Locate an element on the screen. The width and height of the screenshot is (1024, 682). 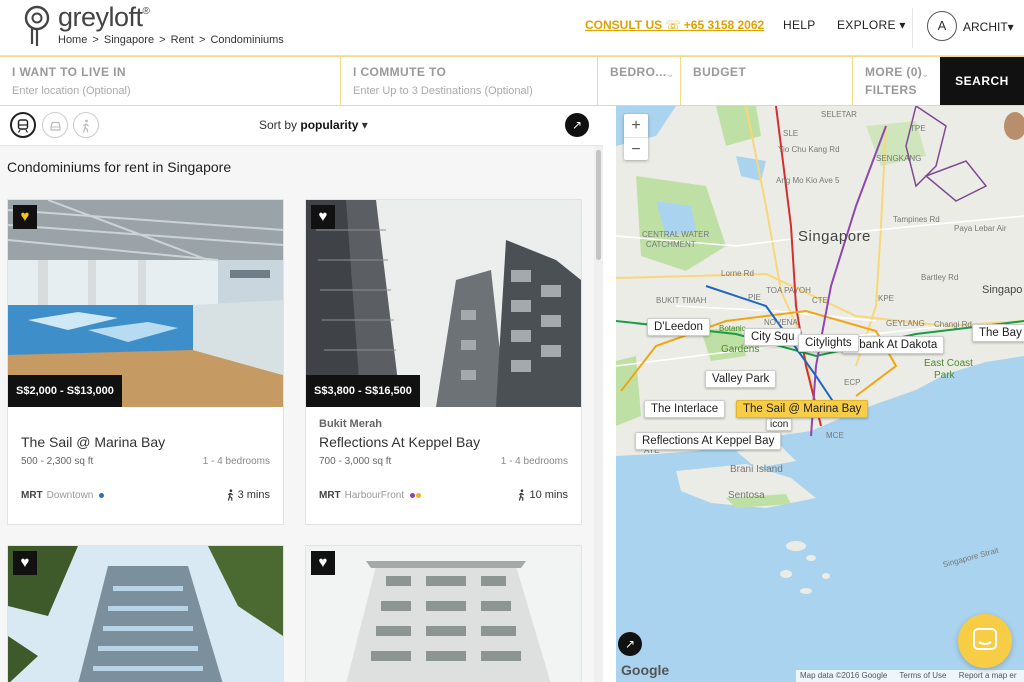
budget-dropdown: BUDGET is located at coordinates (767, 81).